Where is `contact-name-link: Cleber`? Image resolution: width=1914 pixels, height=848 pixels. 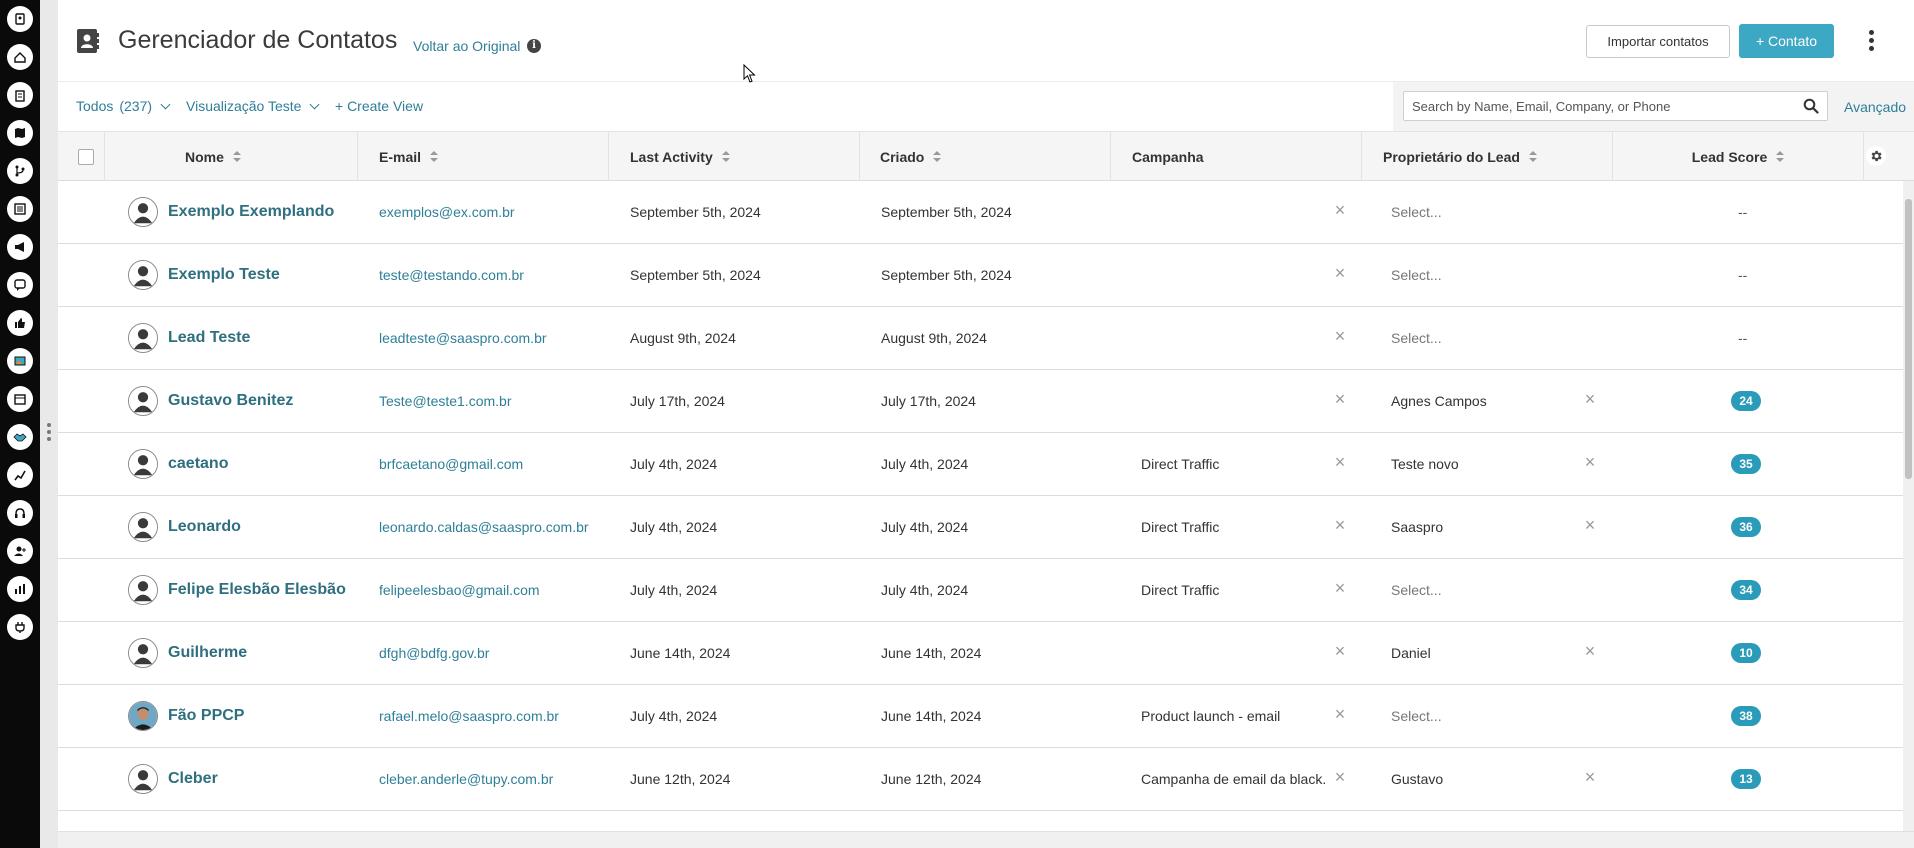 contact-name-link: Cleber is located at coordinates (260, 779).